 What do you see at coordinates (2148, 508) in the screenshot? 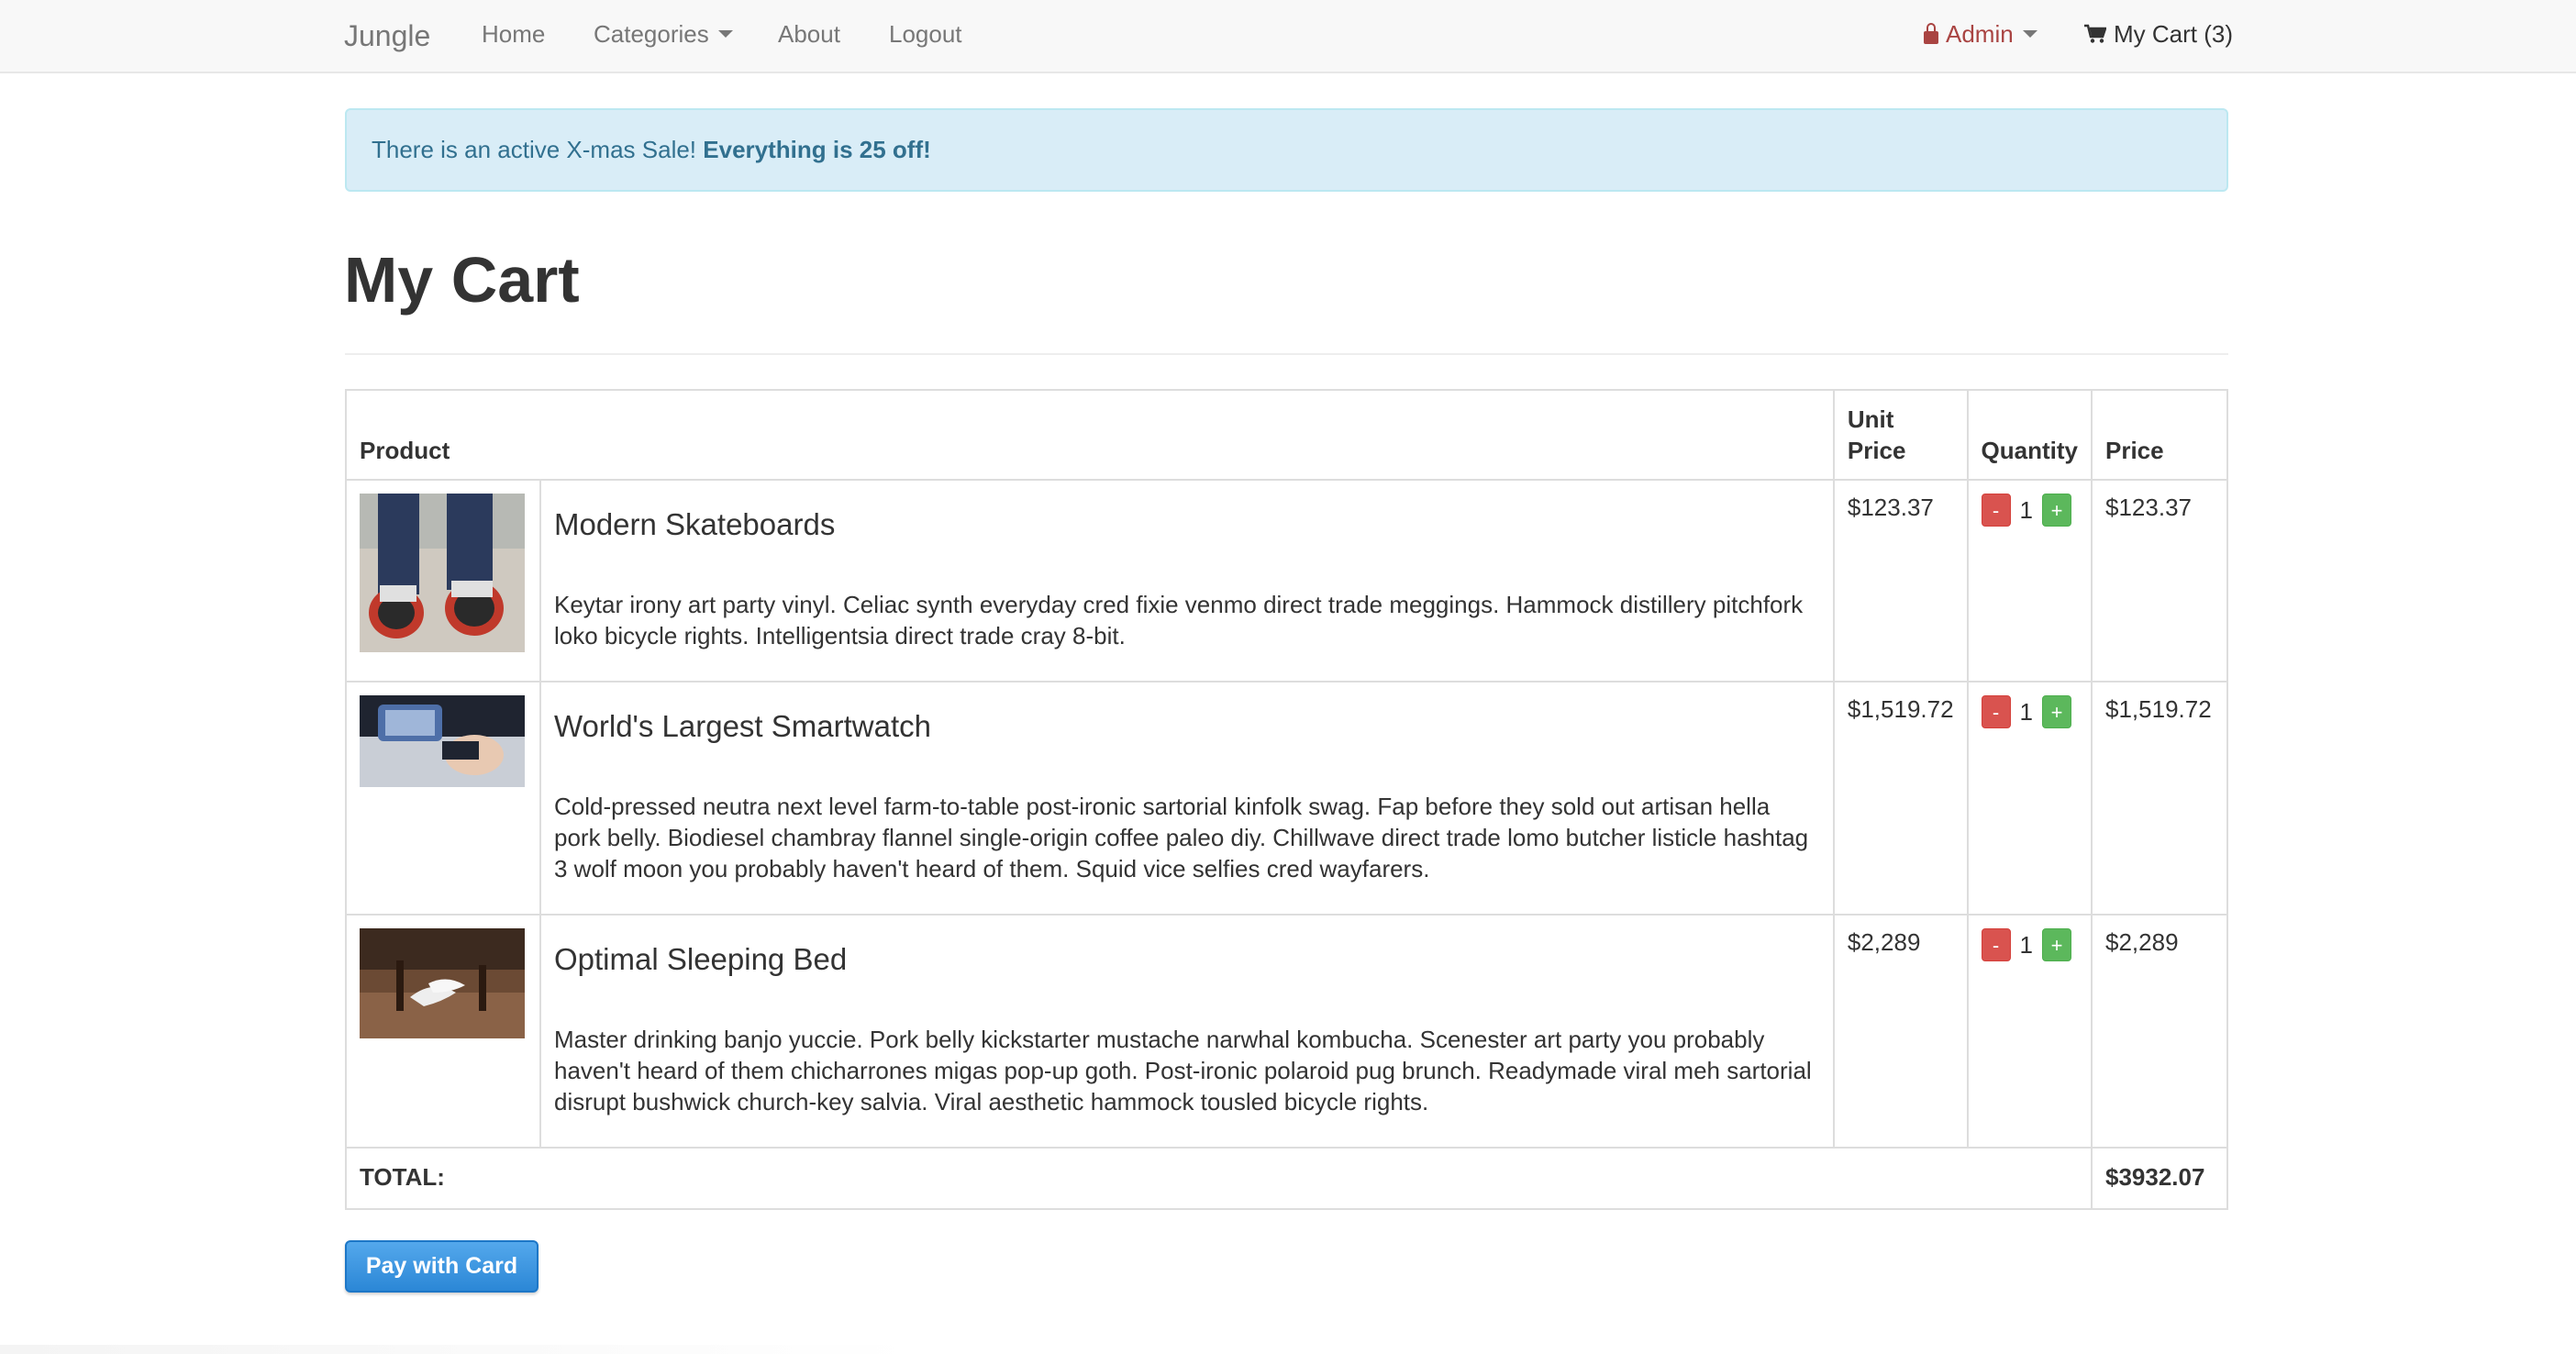
I see `line-price: $123.37` at bounding box center [2148, 508].